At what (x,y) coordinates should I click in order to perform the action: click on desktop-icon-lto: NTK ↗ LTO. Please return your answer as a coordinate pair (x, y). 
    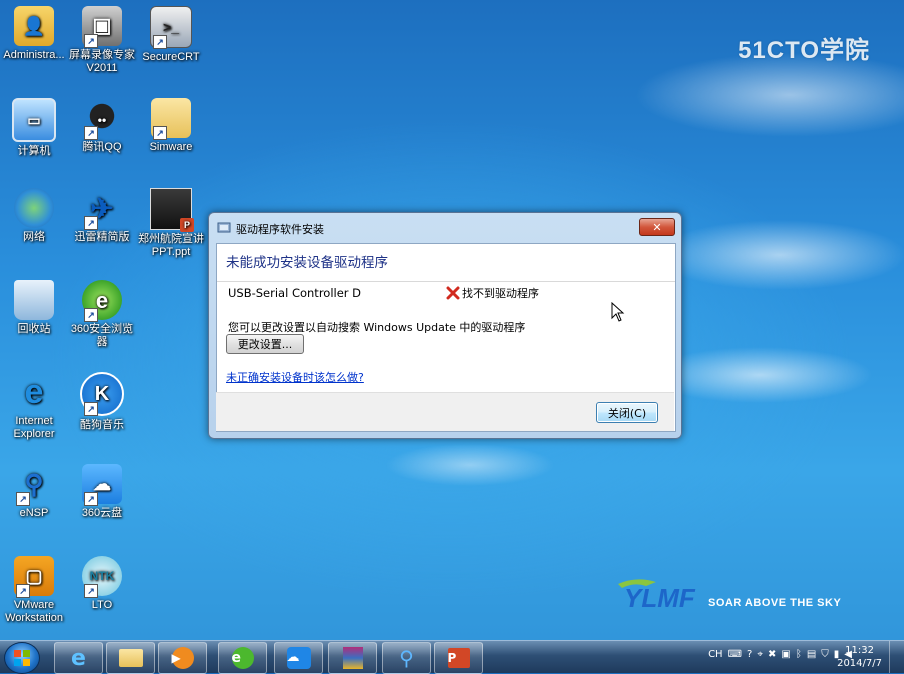
    Looking at the image, I should click on (102, 584).